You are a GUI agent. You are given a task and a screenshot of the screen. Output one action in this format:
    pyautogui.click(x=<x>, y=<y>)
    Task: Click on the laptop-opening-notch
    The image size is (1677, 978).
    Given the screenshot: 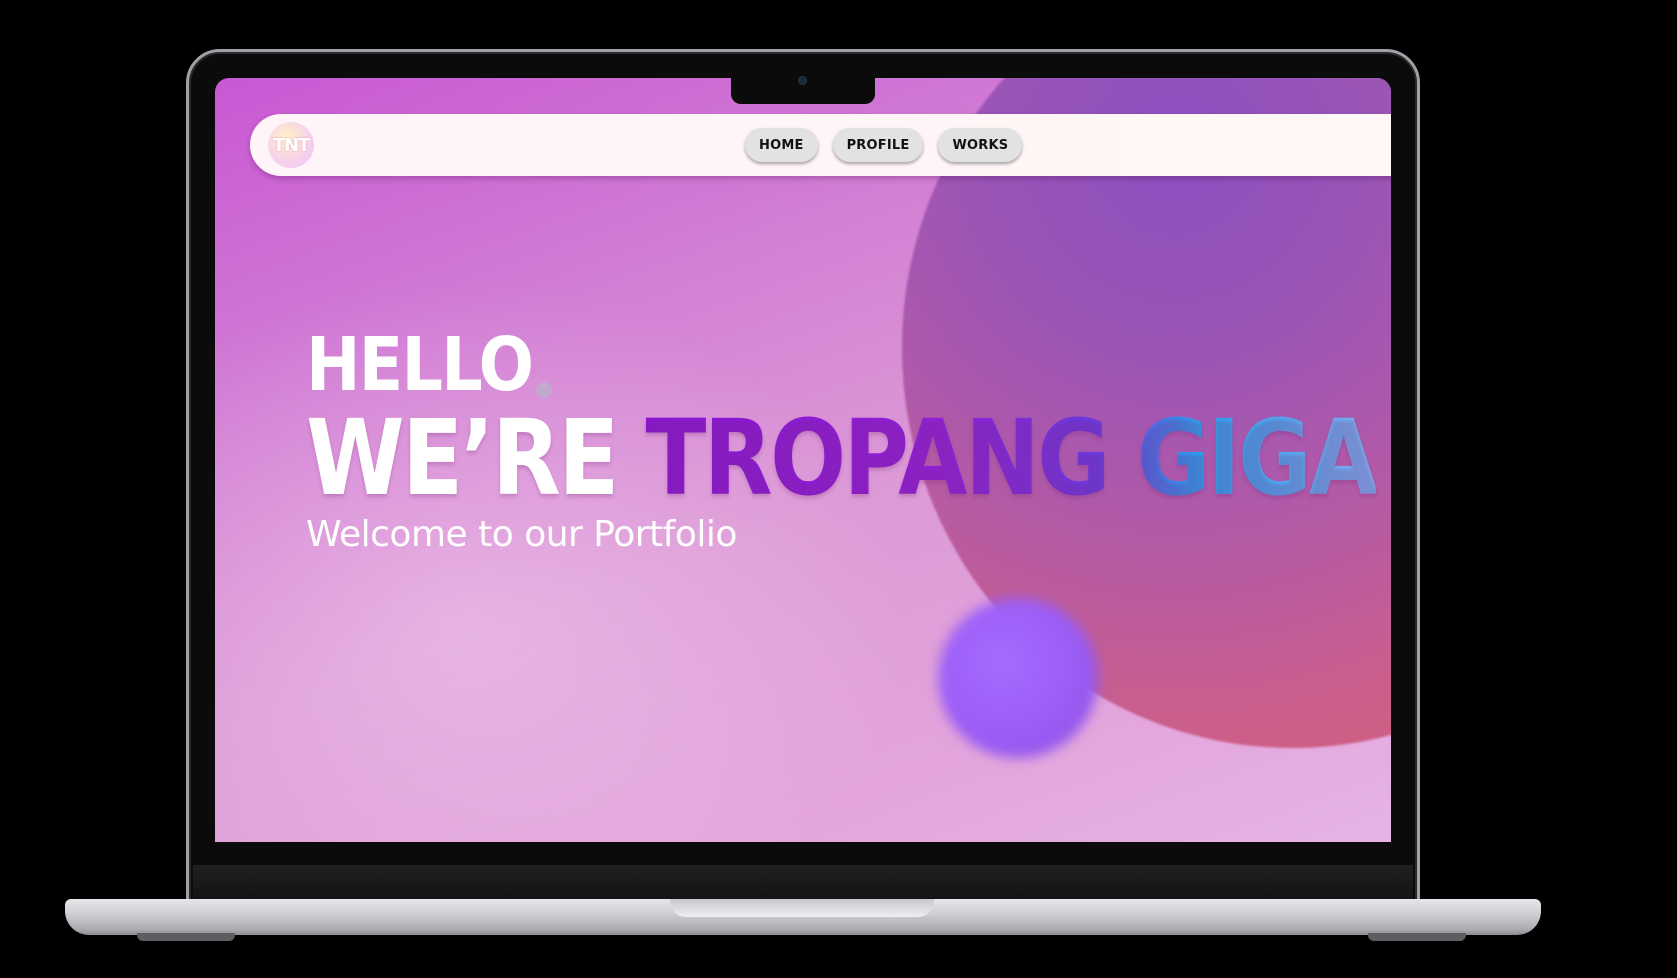 What is the action you would take?
    pyautogui.click(x=802, y=908)
    